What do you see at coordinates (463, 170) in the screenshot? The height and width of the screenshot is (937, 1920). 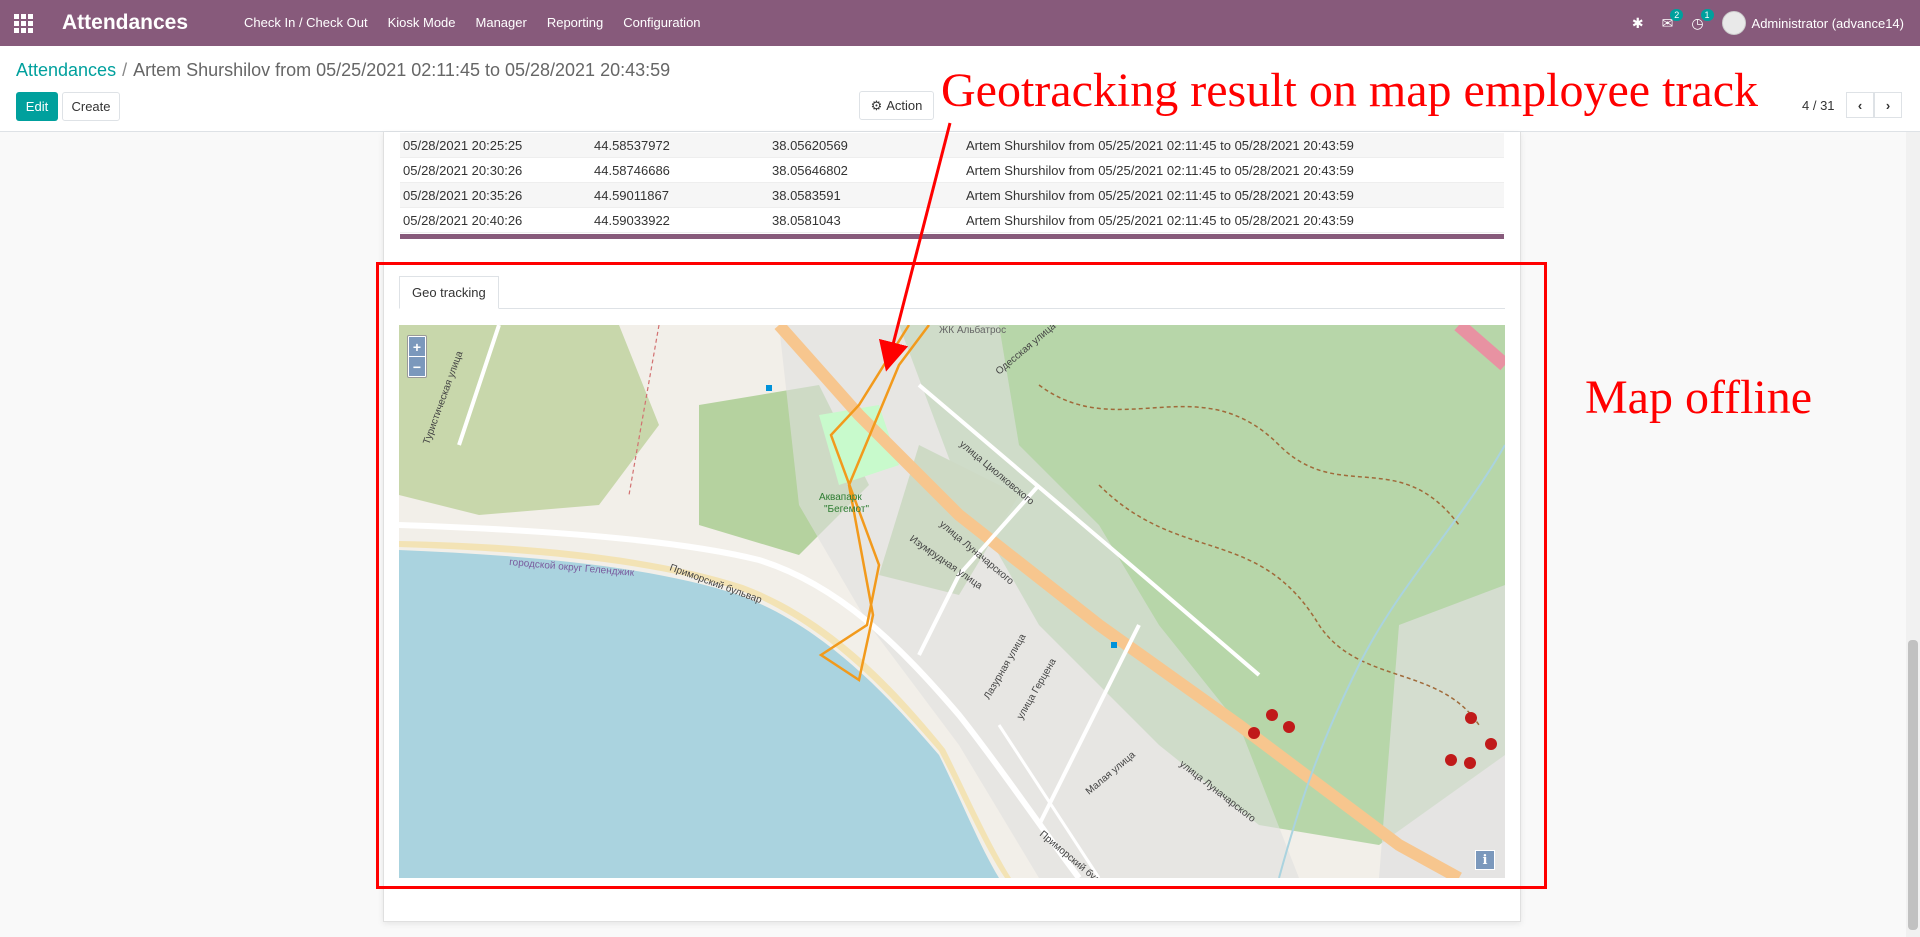 I see `cell-datetime: 05/28/2021 20:30:26` at bounding box center [463, 170].